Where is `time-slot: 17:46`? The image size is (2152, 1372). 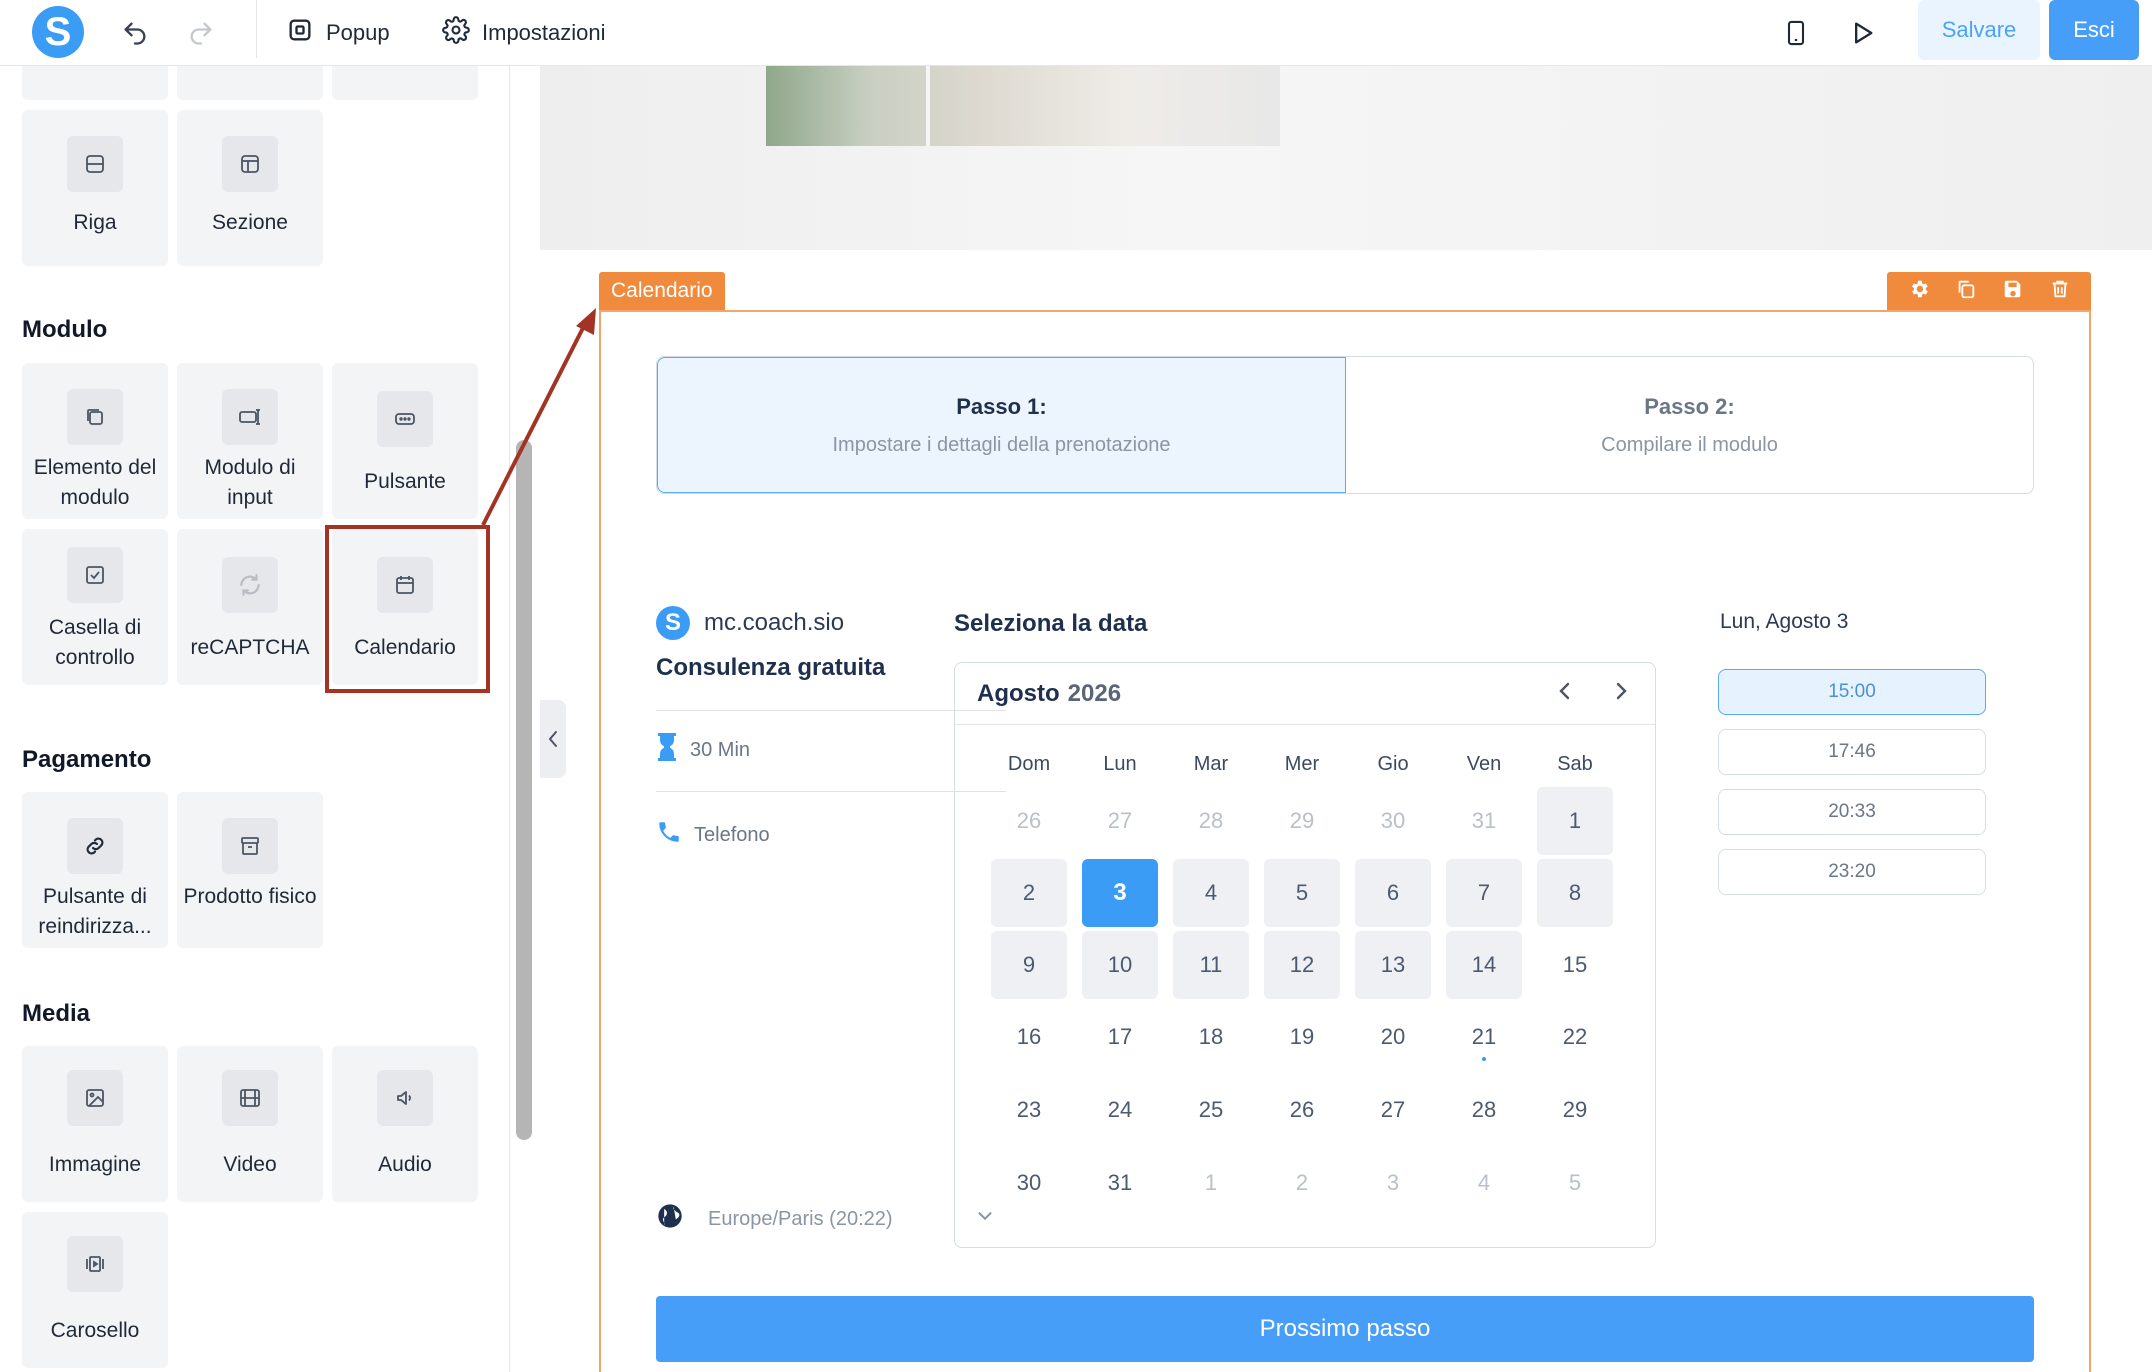 time-slot: 17:46 is located at coordinates (1852, 752).